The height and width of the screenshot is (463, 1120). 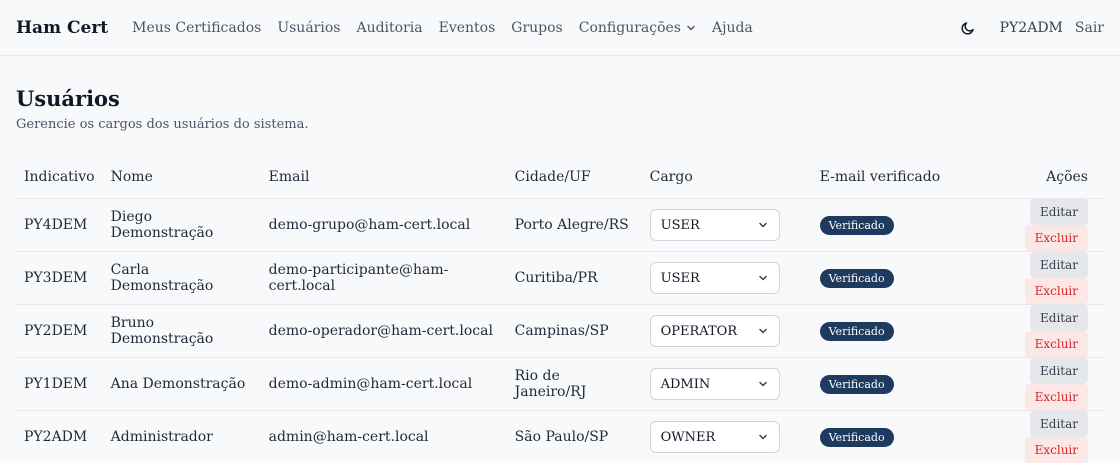 I want to click on current-user: PY2ADM, so click(x=1031, y=28).